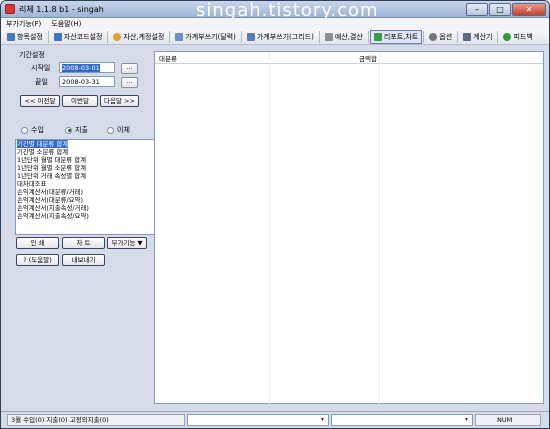 Image resolution: width=550 pixels, height=429 pixels. What do you see at coordinates (53, 216) in the screenshot?
I see `list-item-label: 손익계산서(지출속성/요약)` at bounding box center [53, 216].